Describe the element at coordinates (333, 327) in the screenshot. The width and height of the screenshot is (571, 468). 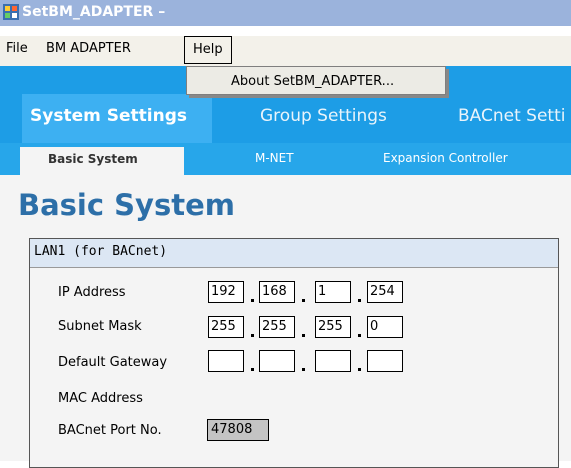
I see `subnet-octet-3: 255` at that location.